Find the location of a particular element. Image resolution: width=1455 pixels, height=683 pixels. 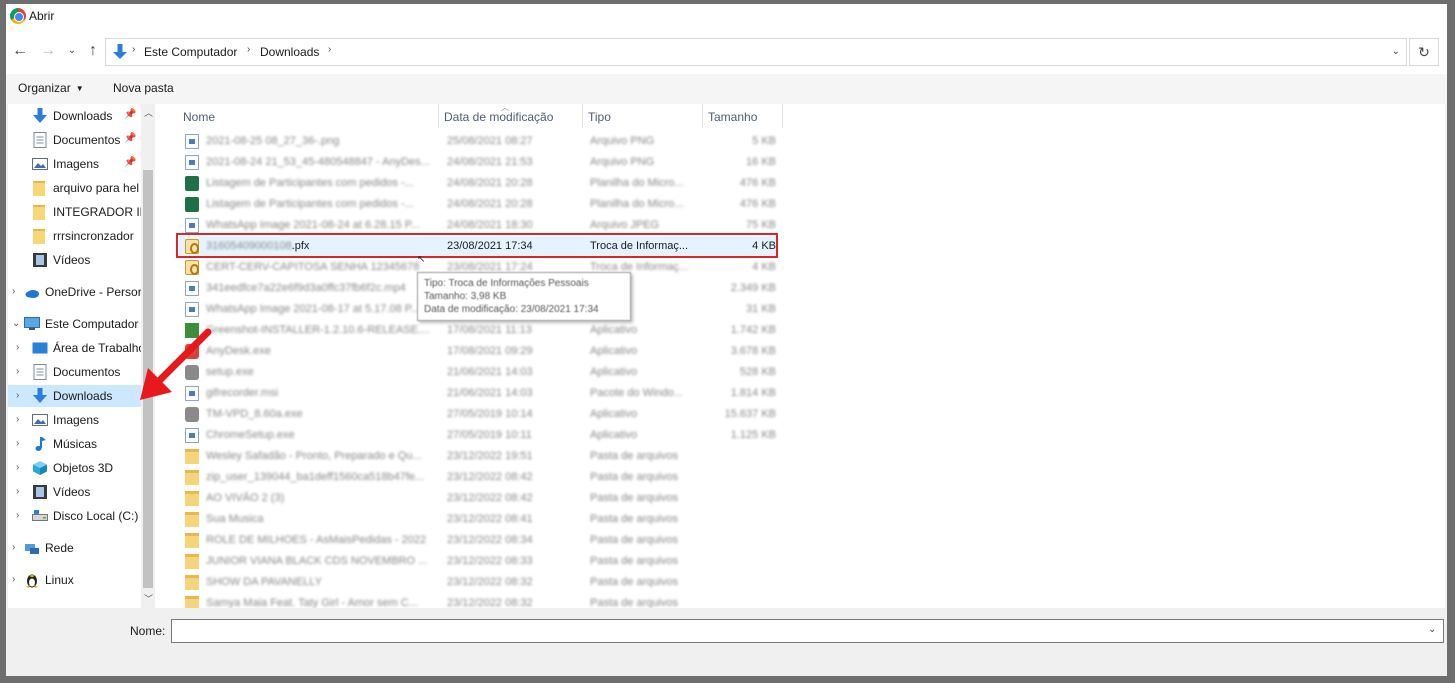

file-size: 1.814 KB is located at coordinates (753, 393).